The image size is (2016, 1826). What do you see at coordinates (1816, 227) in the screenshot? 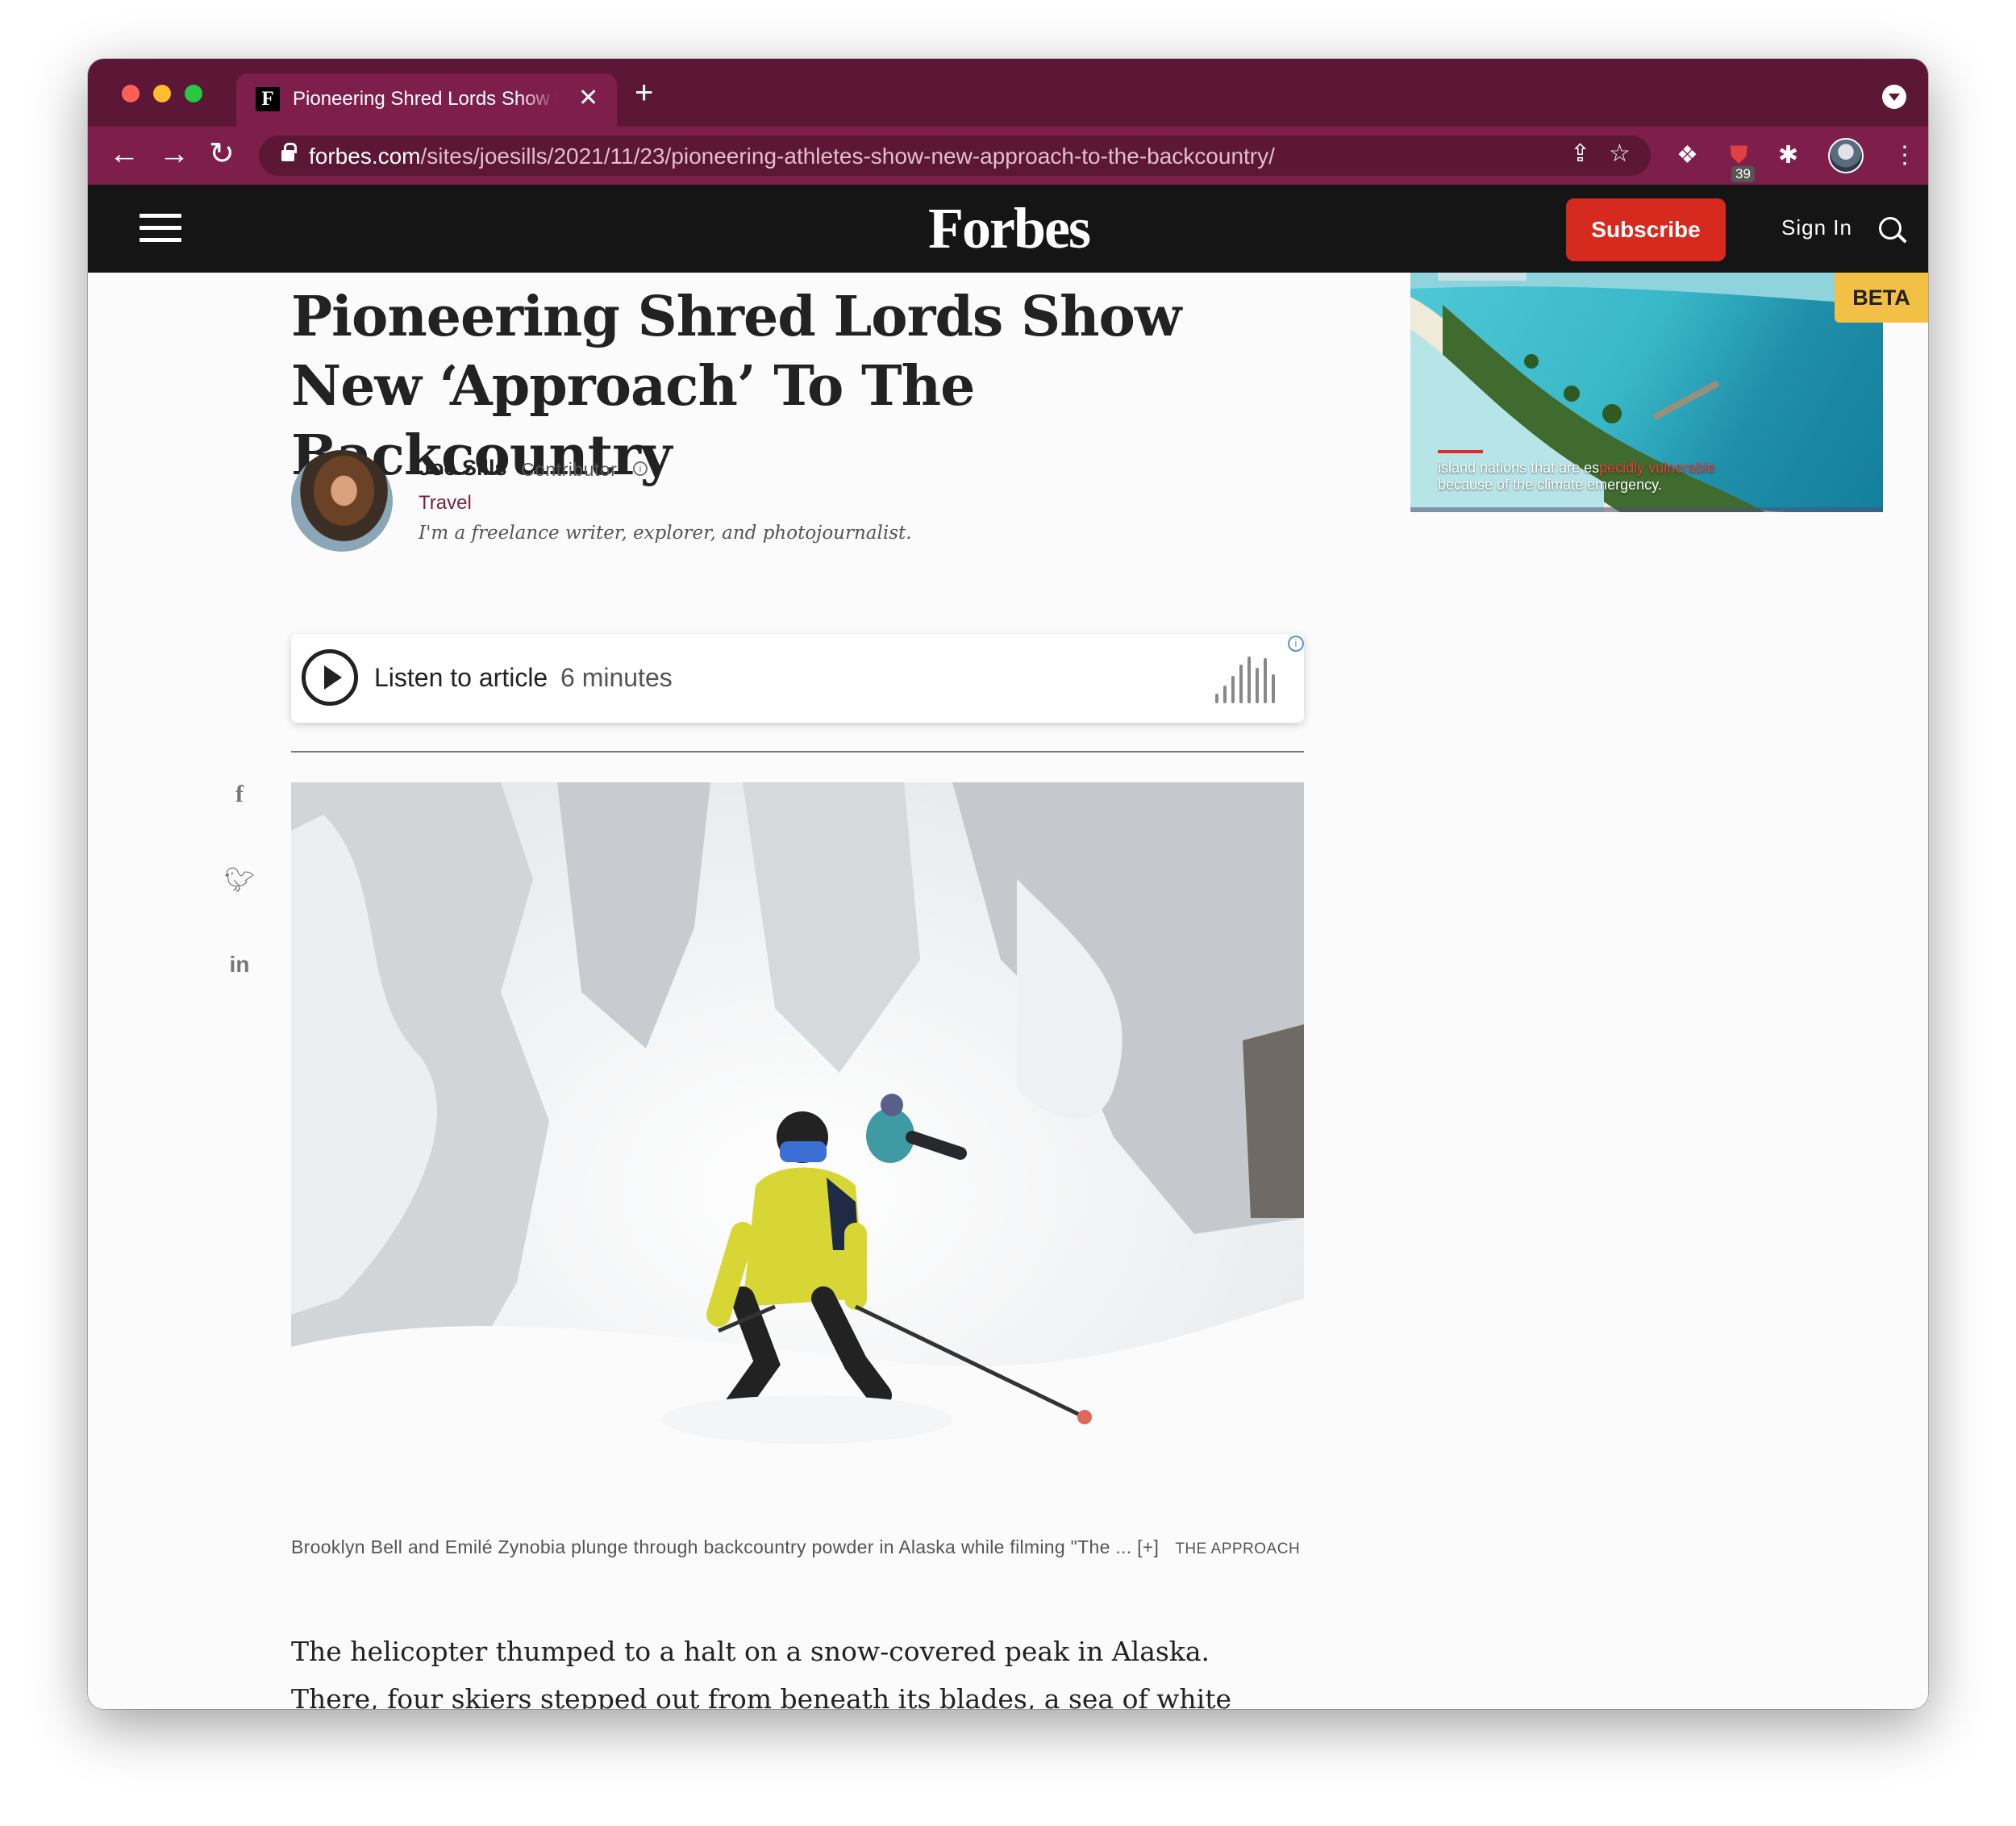
I see `sign-in-link: Sign In` at bounding box center [1816, 227].